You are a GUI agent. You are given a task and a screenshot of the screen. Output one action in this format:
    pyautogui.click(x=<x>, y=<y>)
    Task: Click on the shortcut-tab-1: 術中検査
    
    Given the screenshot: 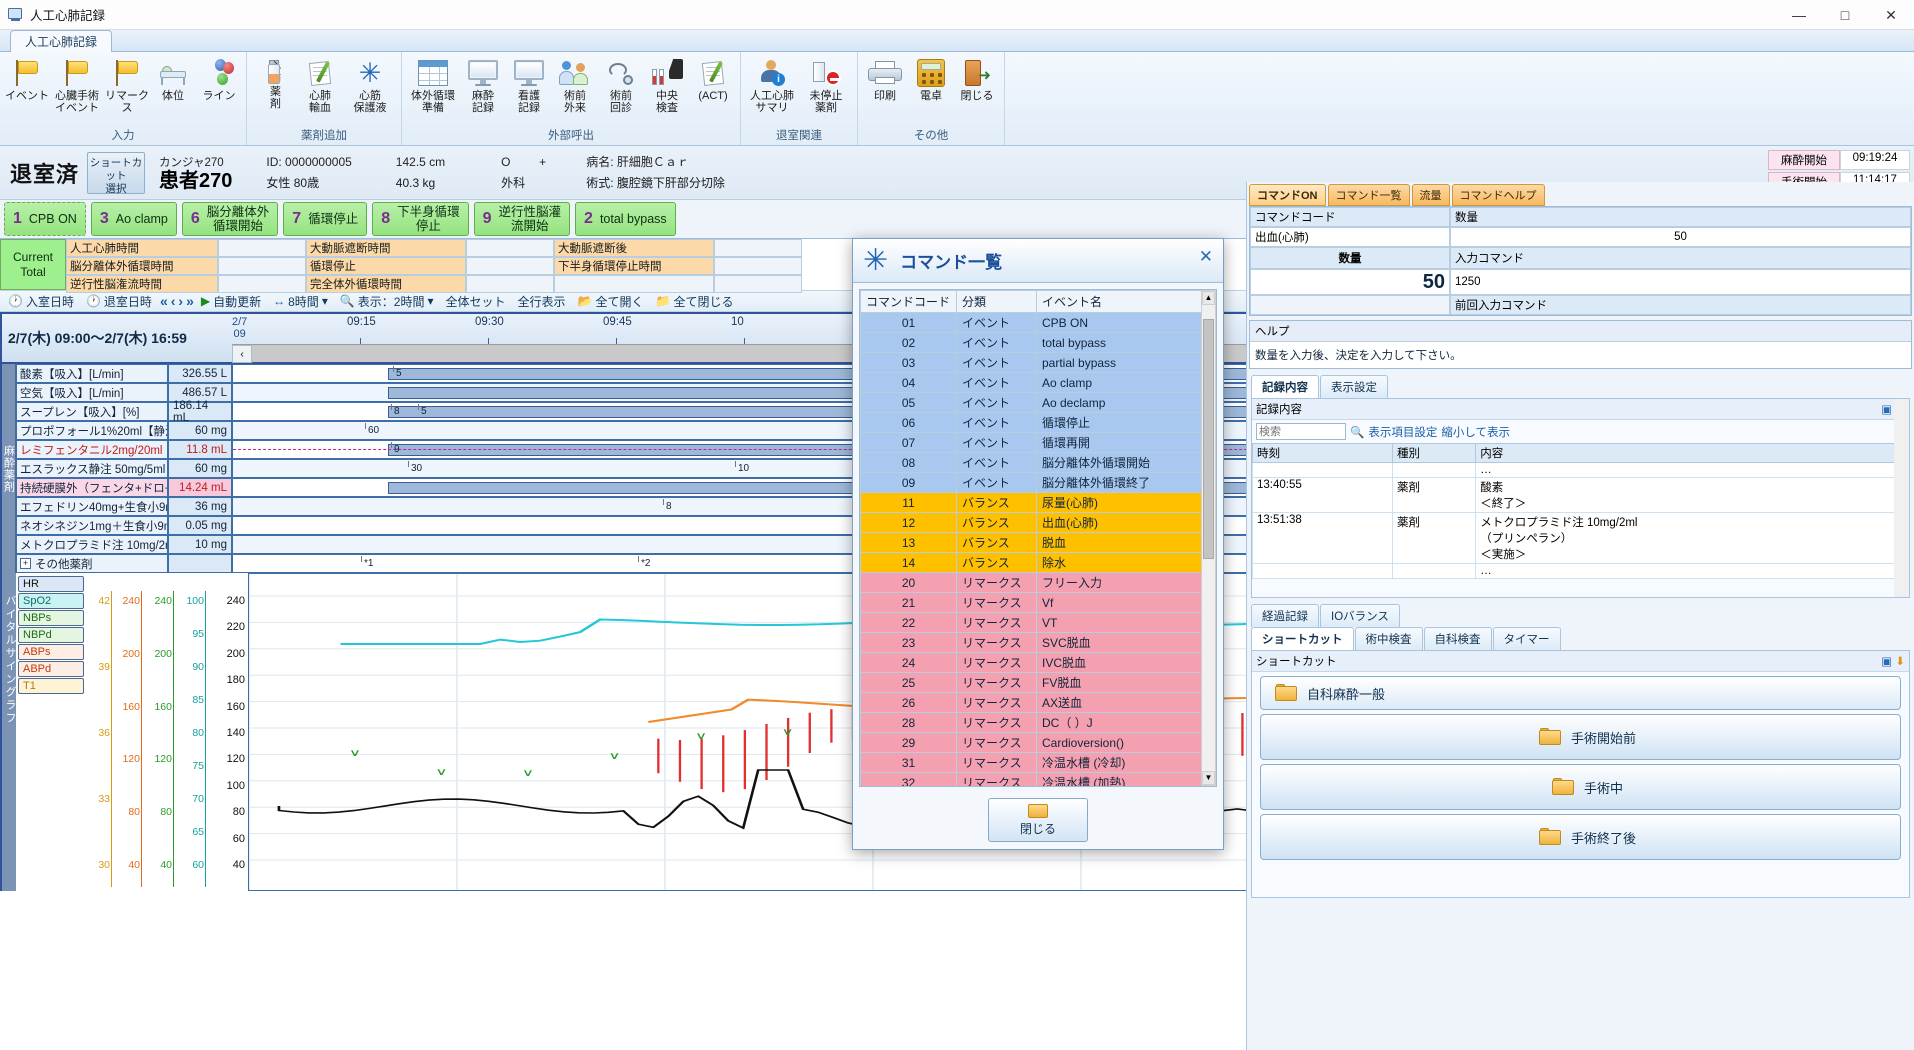 What is the action you would take?
    pyautogui.click(x=1388, y=638)
    